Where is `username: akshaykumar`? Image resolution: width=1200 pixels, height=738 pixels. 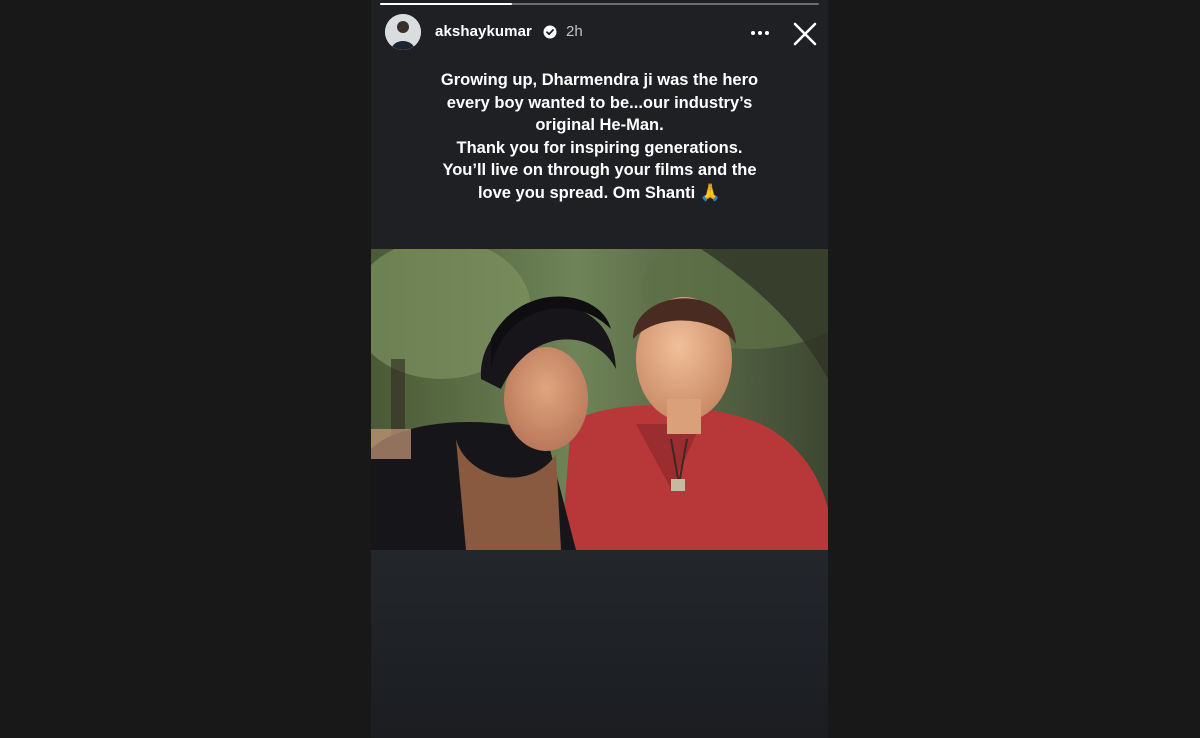
username: akshaykumar is located at coordinates (483, 31).